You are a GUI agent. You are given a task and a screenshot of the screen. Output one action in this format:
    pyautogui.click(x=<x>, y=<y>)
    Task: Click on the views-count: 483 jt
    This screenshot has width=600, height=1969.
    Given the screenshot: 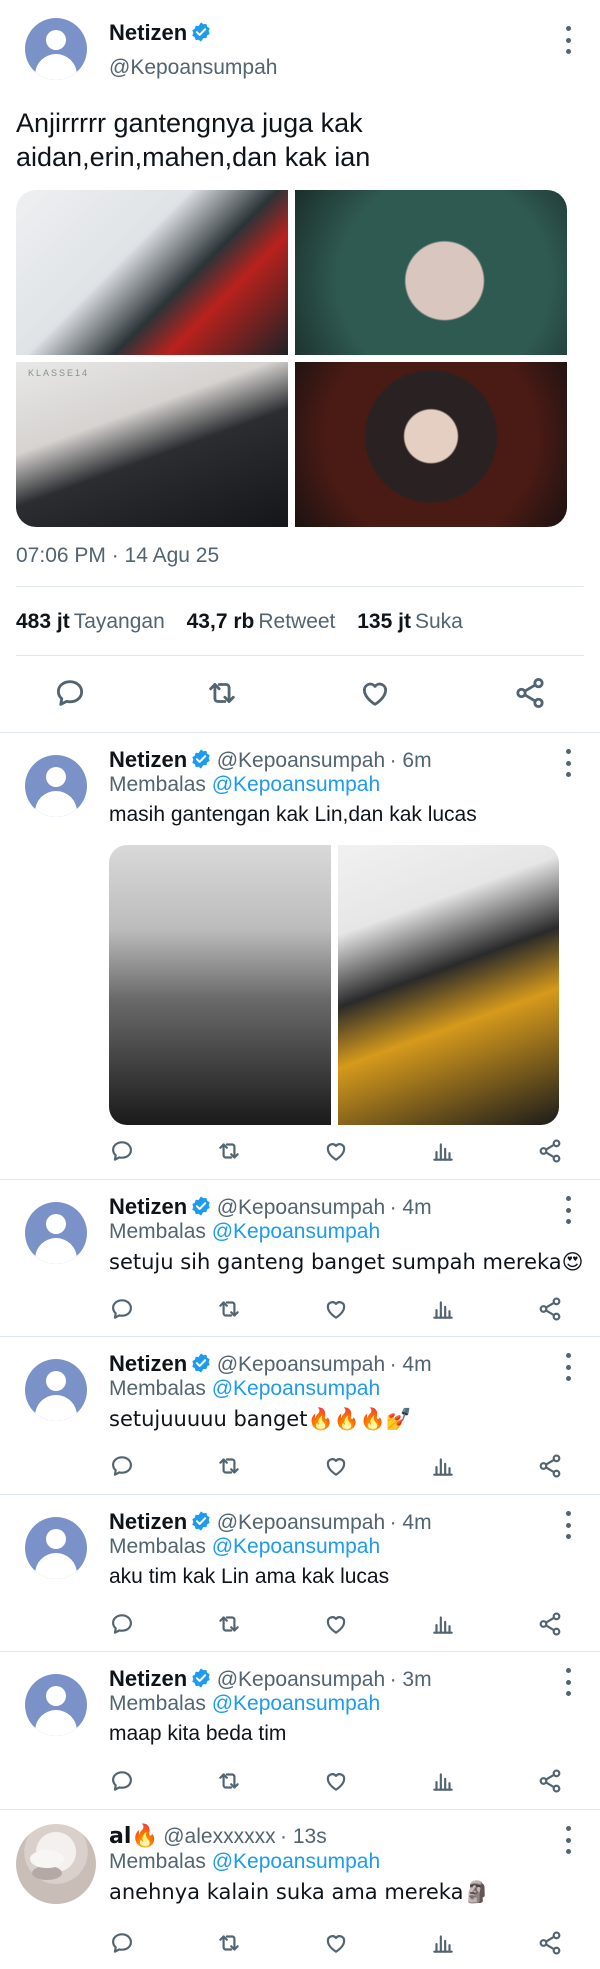 What is the action you would take?
    pyautogui.click(x=43, y=621)
    